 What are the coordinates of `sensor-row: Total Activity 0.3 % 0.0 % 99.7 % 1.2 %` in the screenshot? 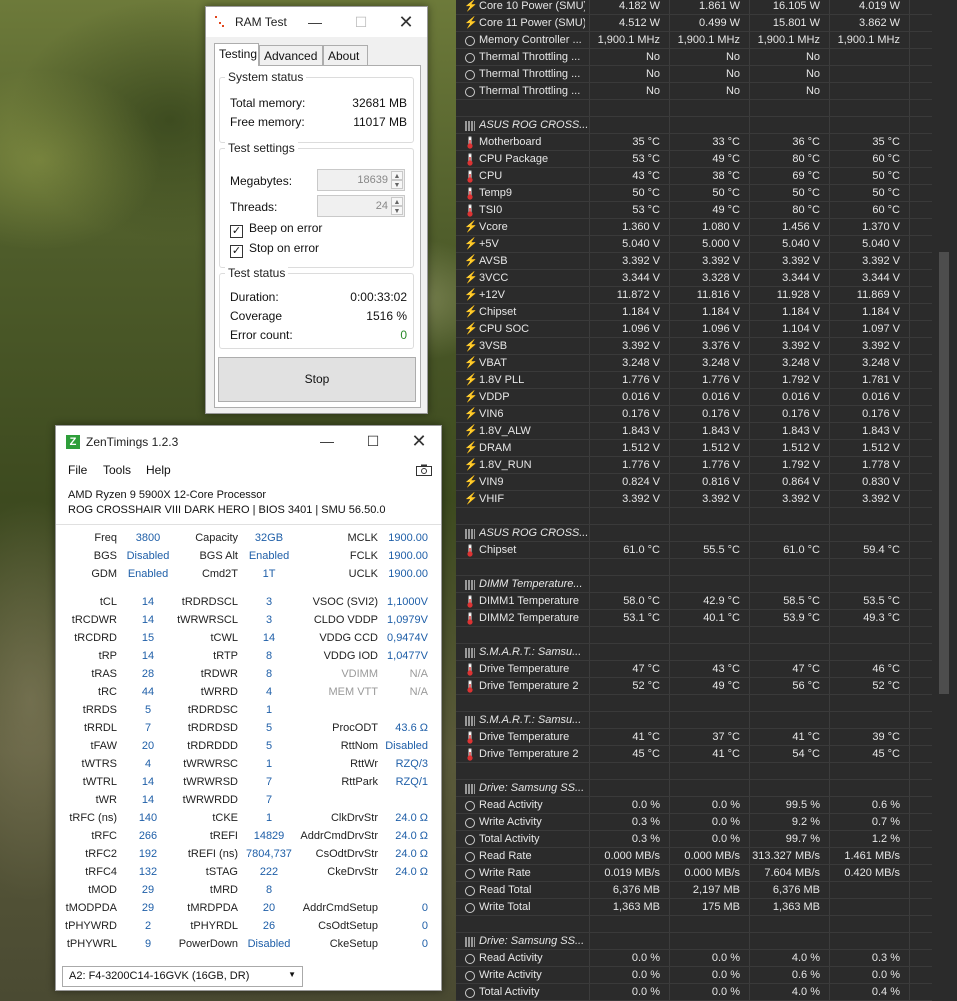 It's located at (694, 839).